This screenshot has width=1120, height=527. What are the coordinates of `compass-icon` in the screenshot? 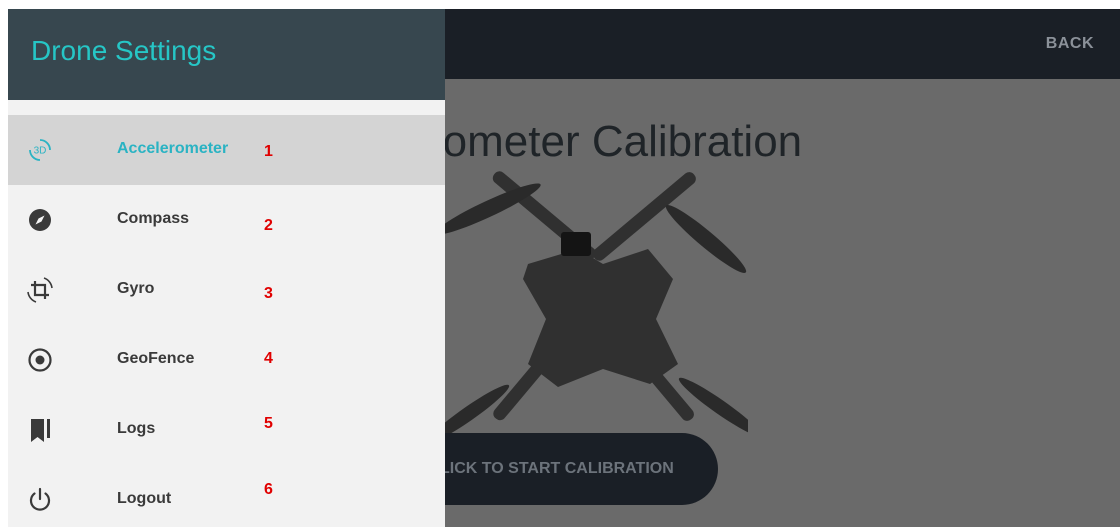 It's located at (40, 220).